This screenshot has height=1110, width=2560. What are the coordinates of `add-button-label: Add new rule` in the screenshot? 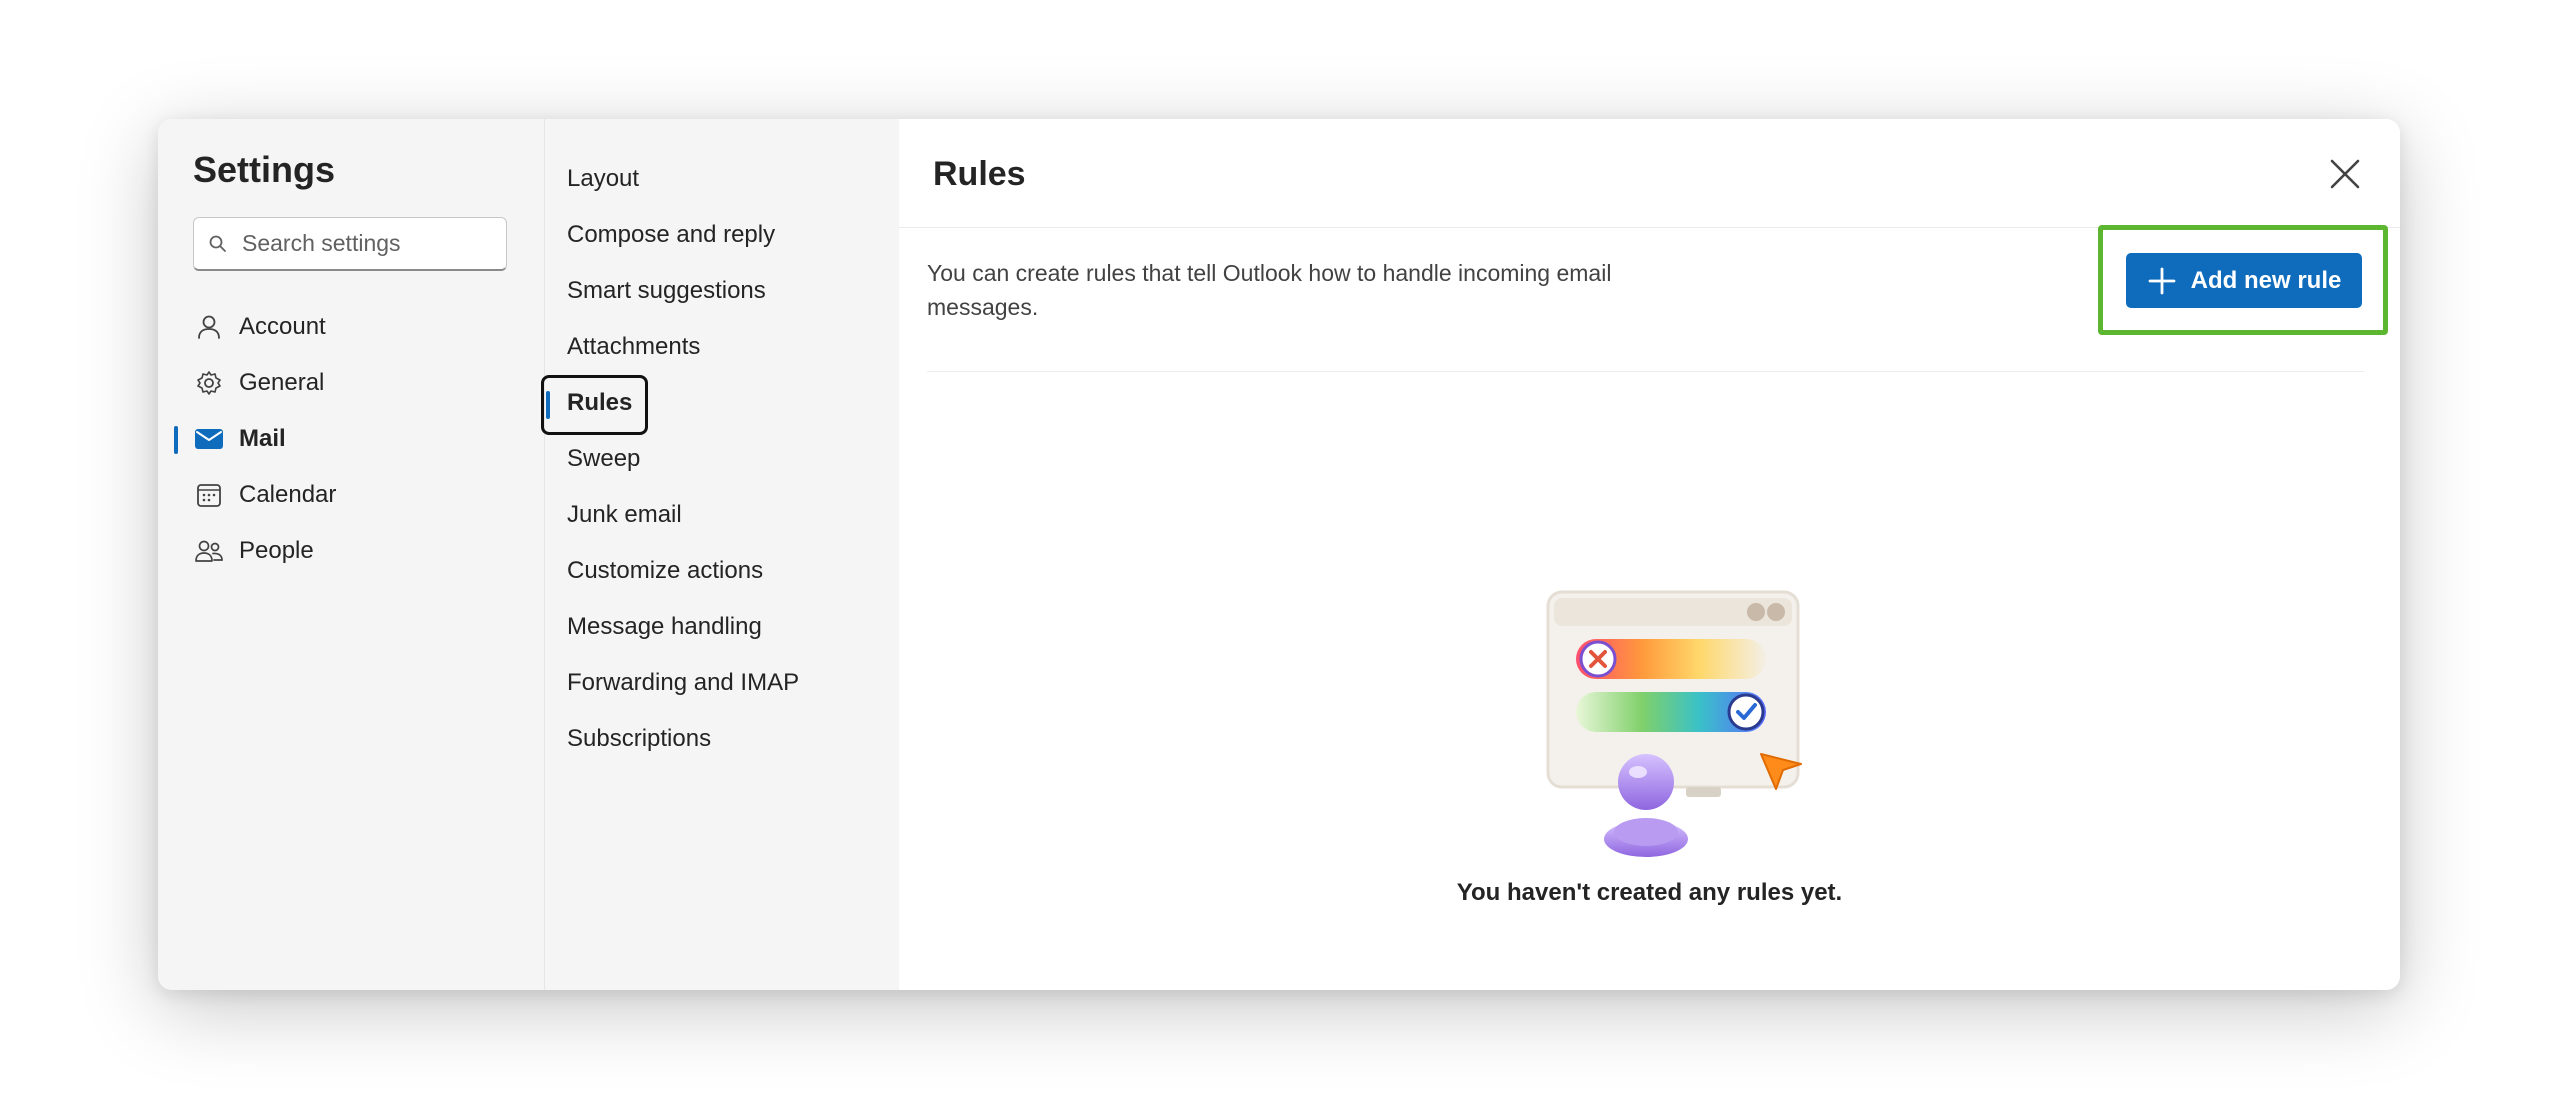 It's located at (2266, 280).